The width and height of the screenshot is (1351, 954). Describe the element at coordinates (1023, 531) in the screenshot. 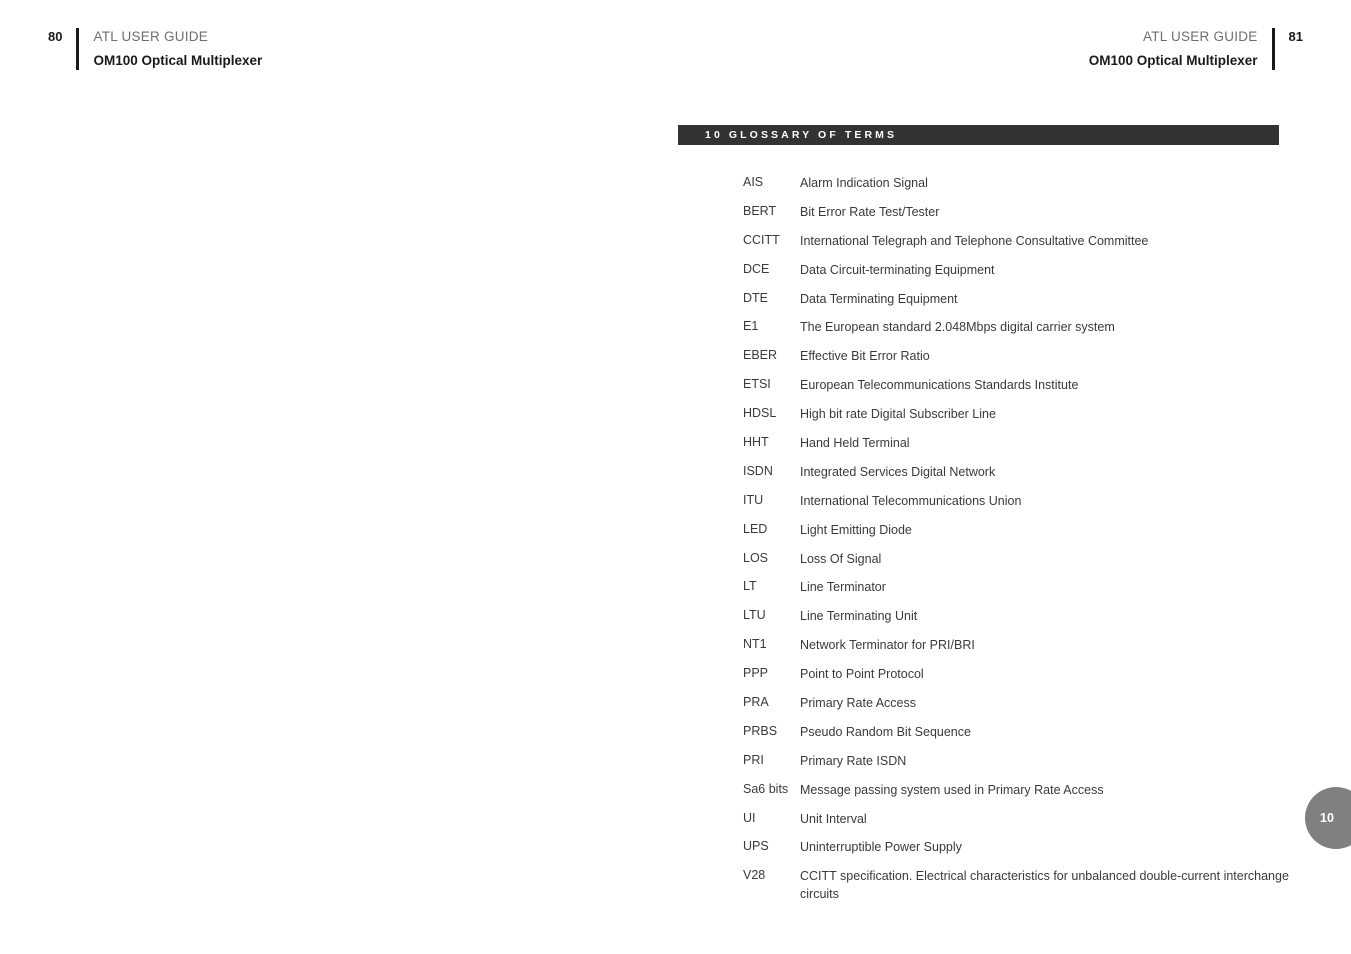

I see `glossary-entry: LED Light Emitting Diode` at that location.